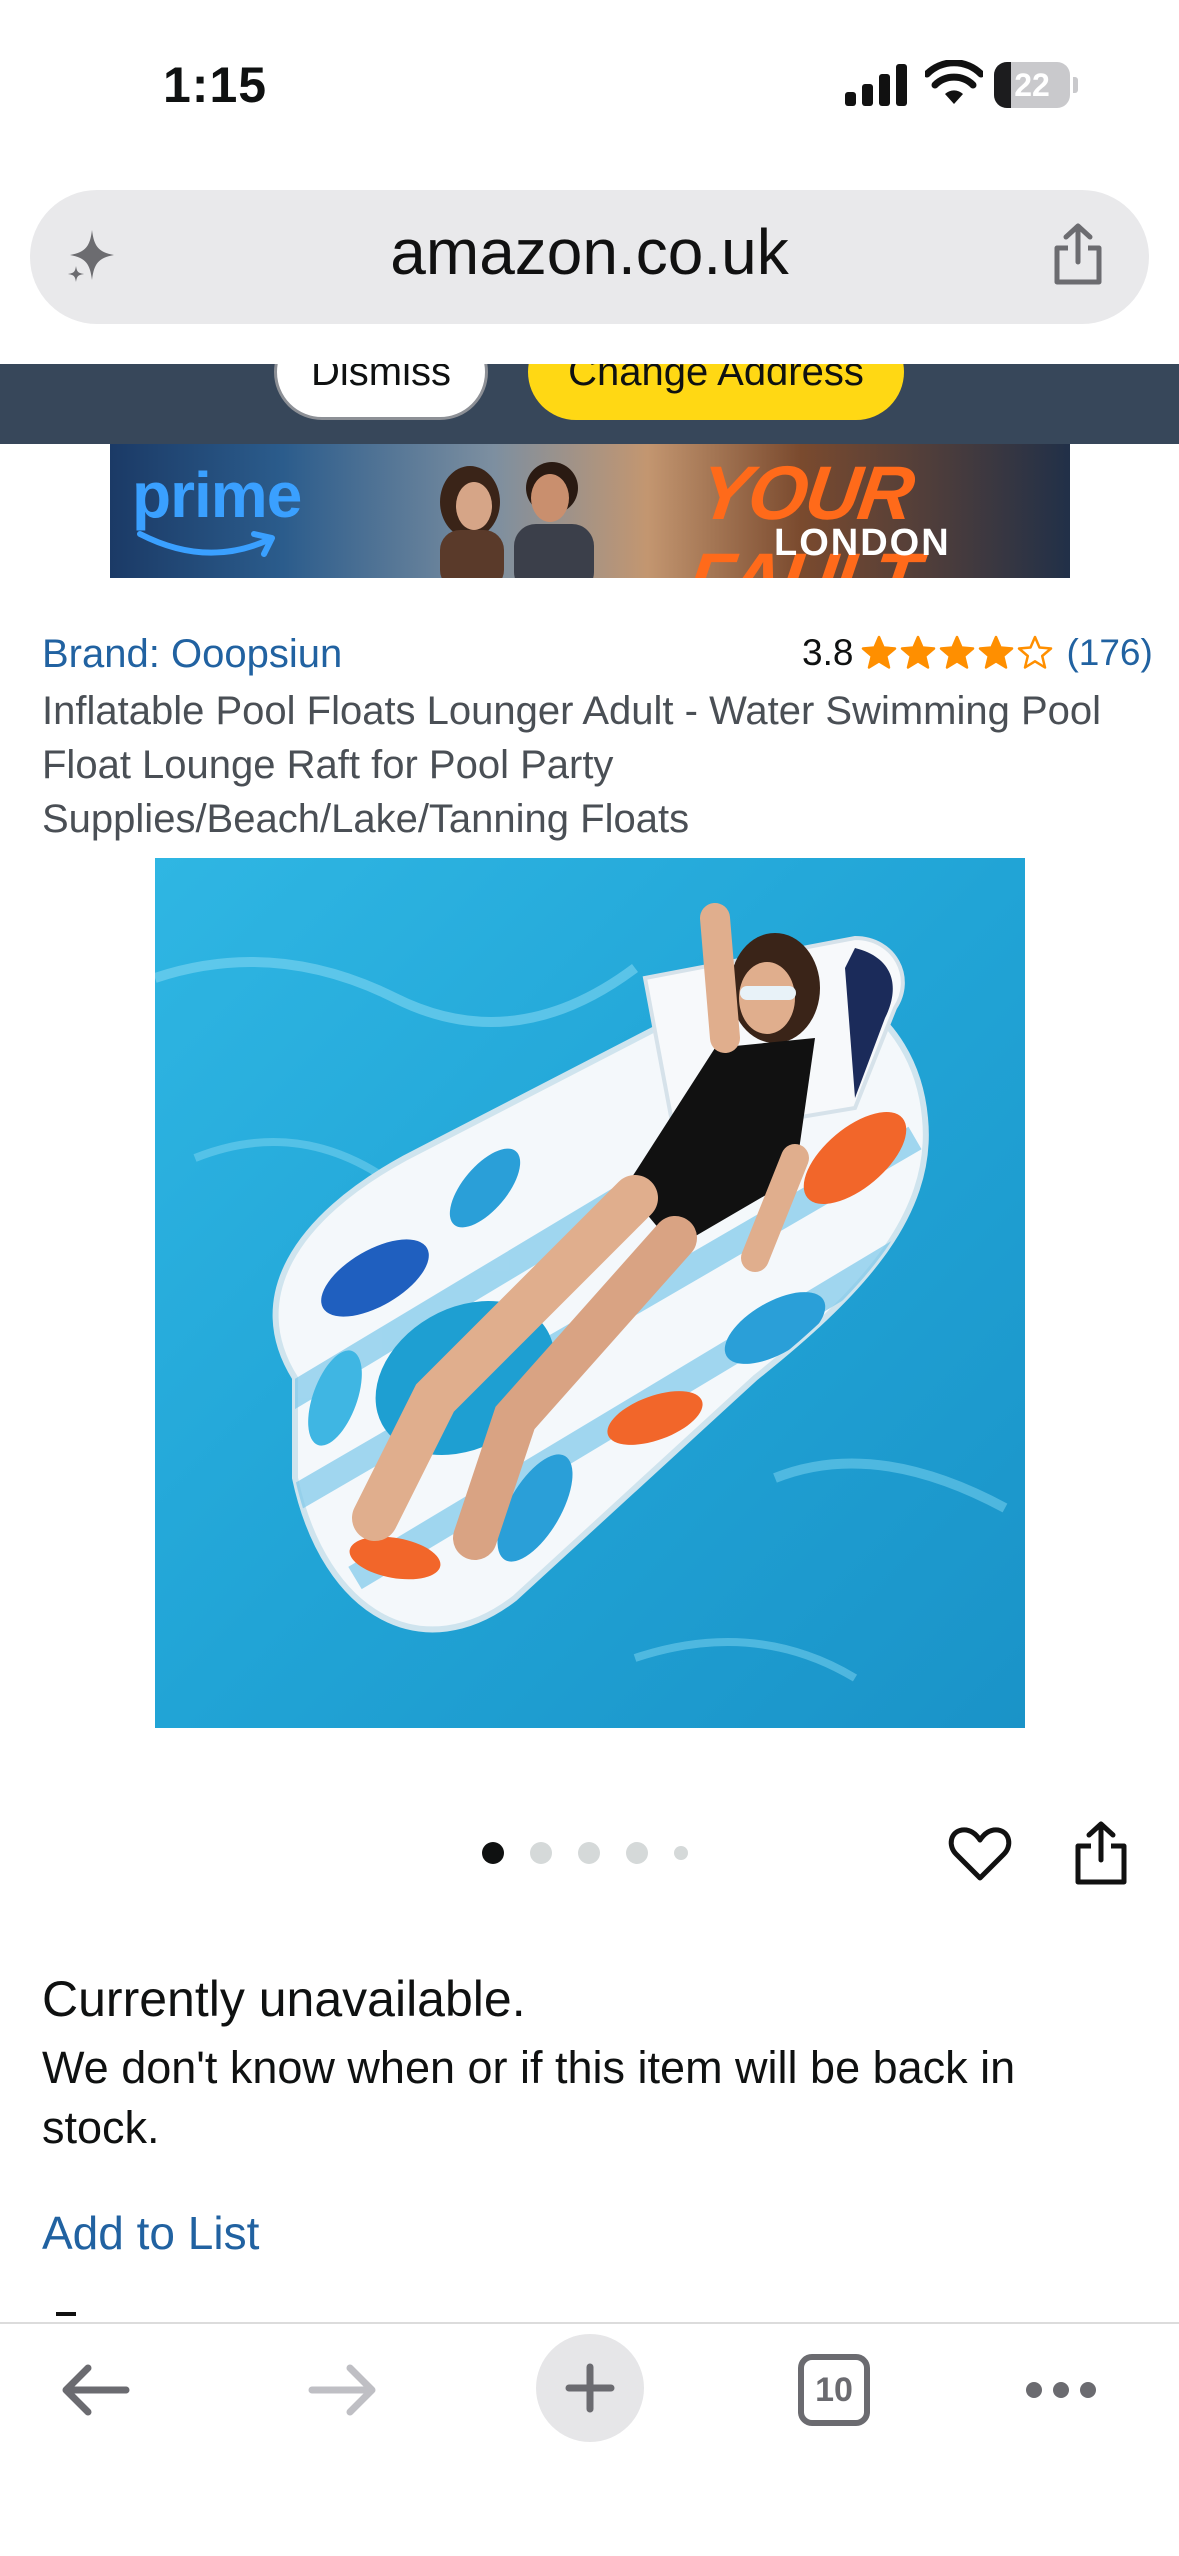  Describe the element at coordinates (828, 652) in the screenshot. I see `rating-value: 3.8` at that location.